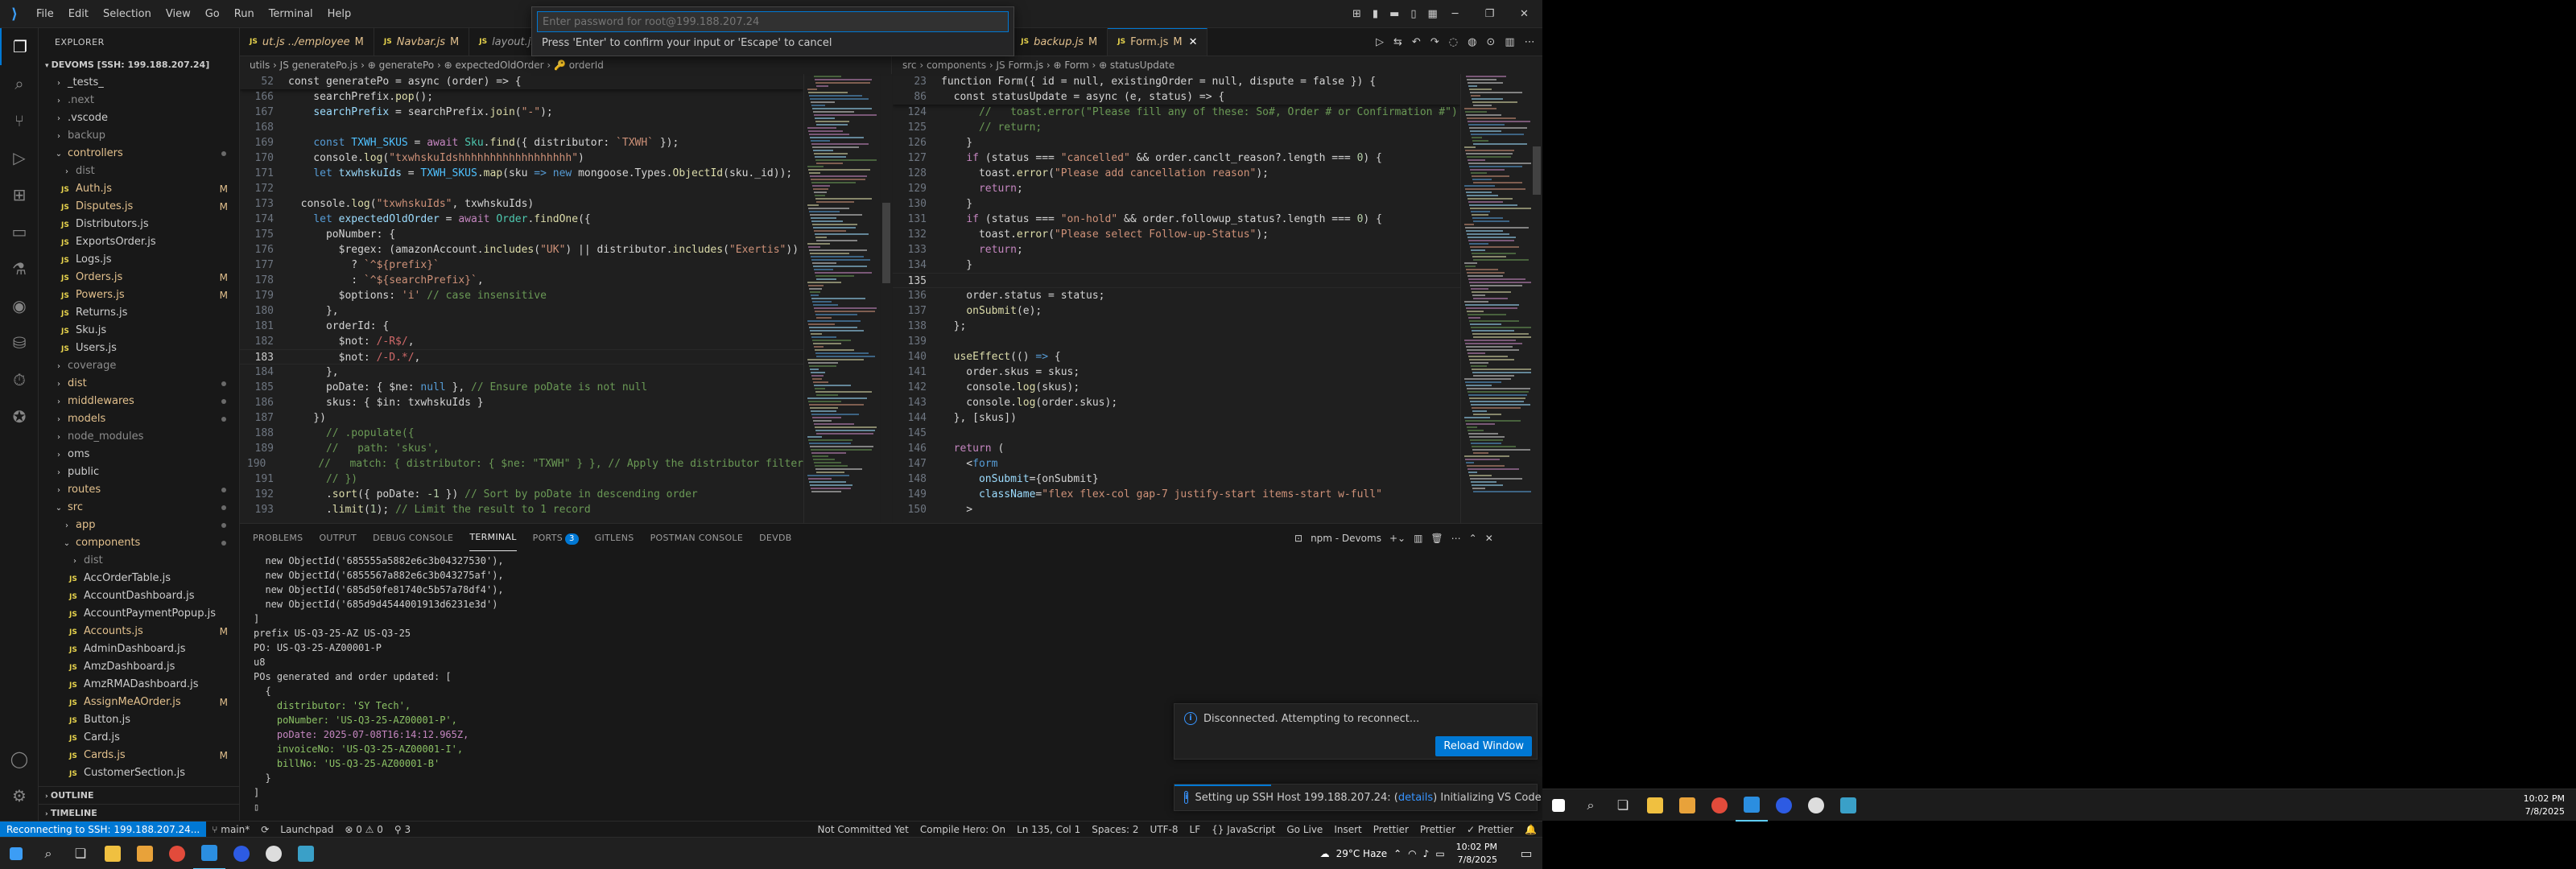 Image resolution: width=2576 pixels, height=869 pixels. What do you see at coordinates (19, 305) in the screenshot?
I see `gitlens-icon: ◉` at bounding box center [19, 305].